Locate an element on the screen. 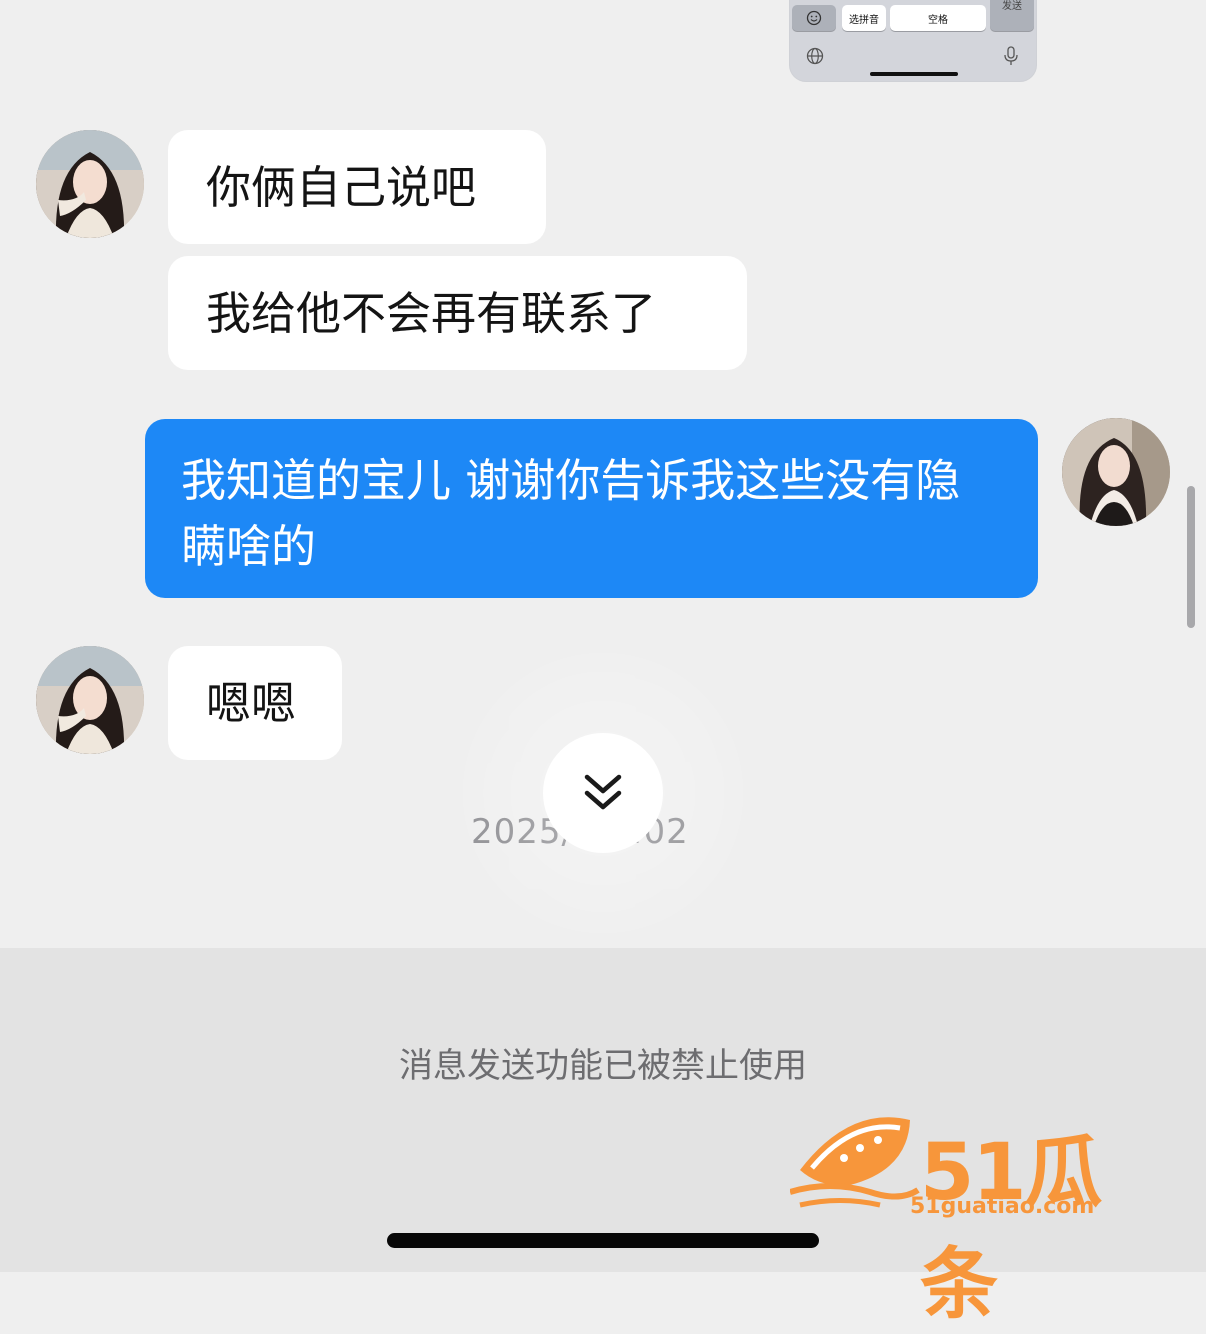 The height and width of the screenshot is (1334, 1206). keyboard-home-indicator is located at coordinates (914, 74).